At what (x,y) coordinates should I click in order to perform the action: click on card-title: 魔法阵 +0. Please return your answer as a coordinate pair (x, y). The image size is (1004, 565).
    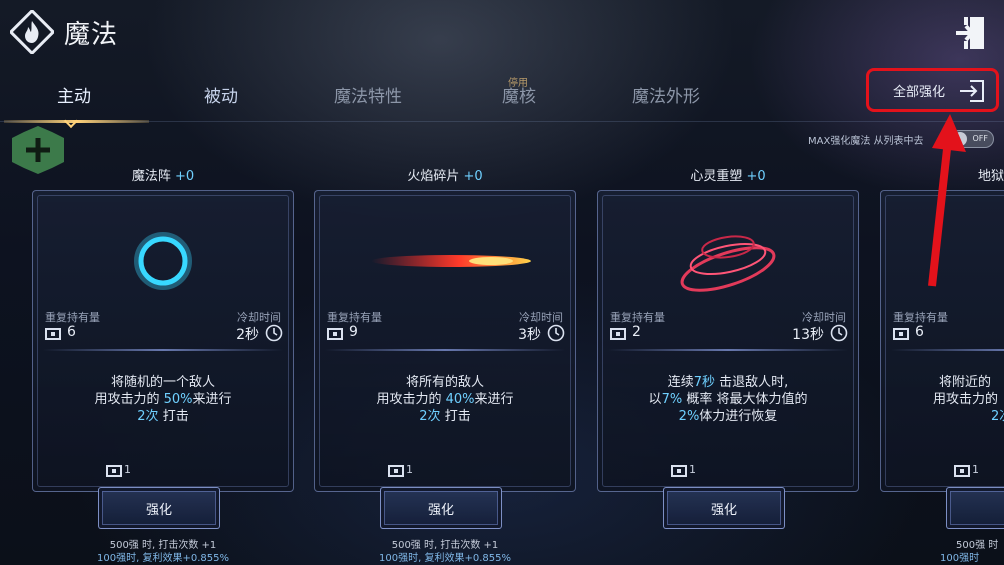
    Looking at the image, I should click on (163, 174).